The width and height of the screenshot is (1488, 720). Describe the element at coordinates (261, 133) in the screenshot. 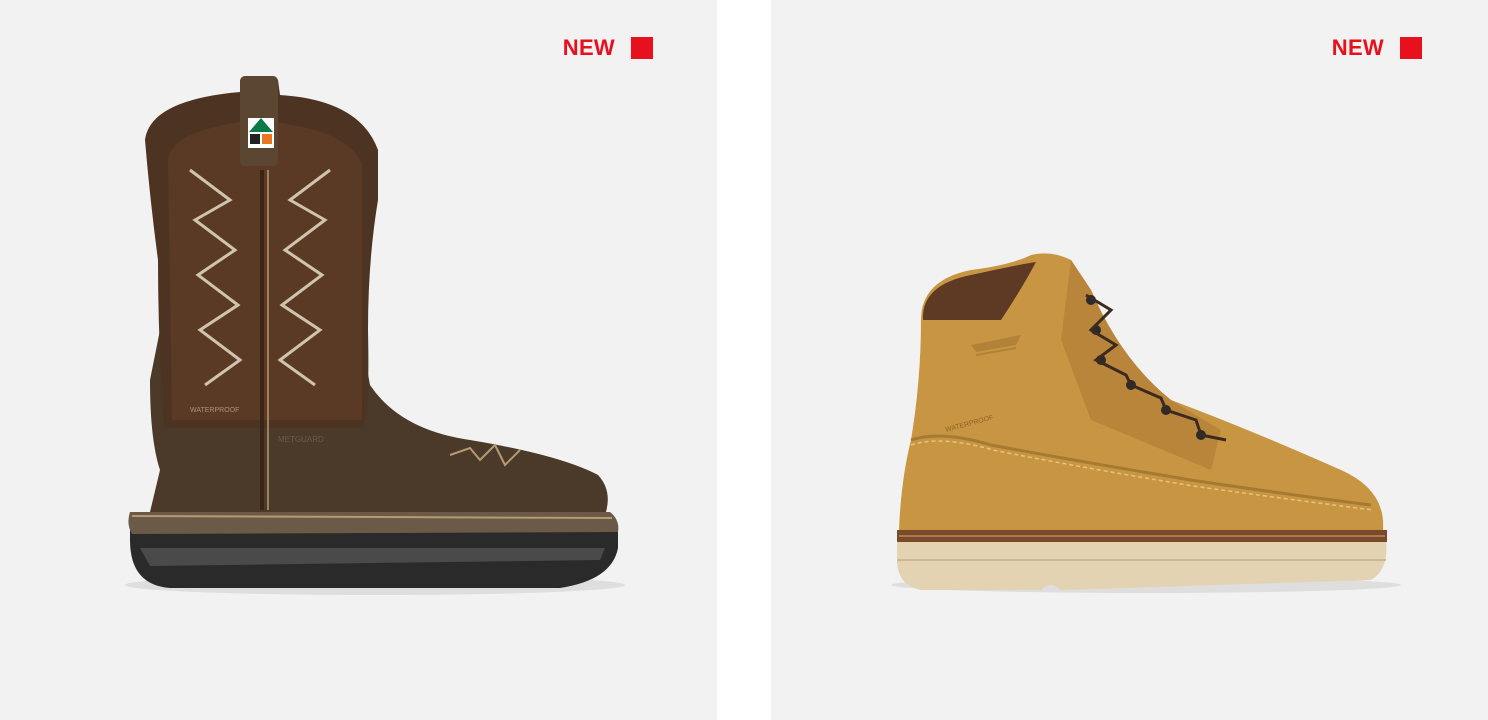

I see `certification-tag-icon` at that location.